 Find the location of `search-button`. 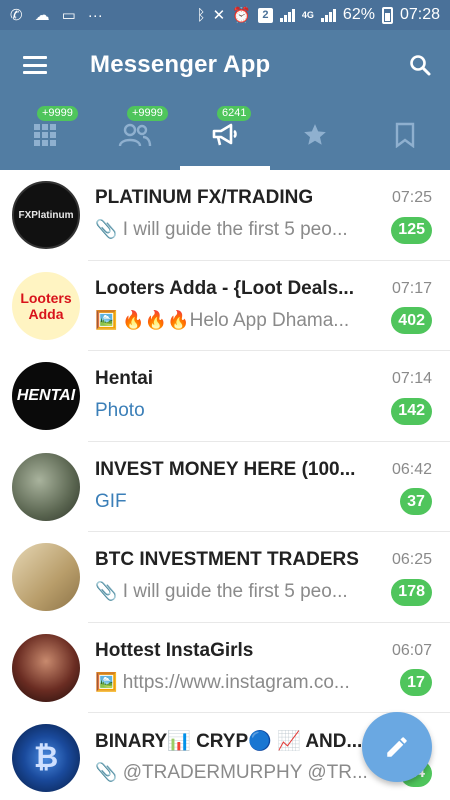

search-button is located at coordinates (420, 65).